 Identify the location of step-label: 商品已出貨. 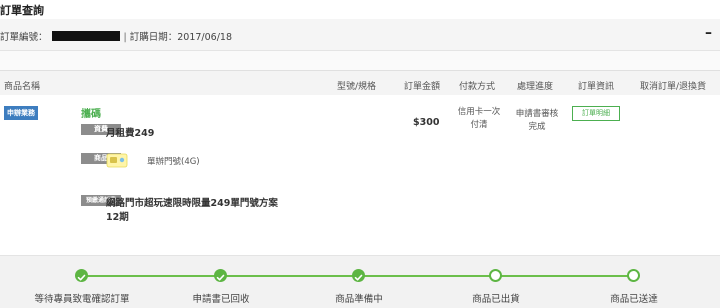
(496, 299).